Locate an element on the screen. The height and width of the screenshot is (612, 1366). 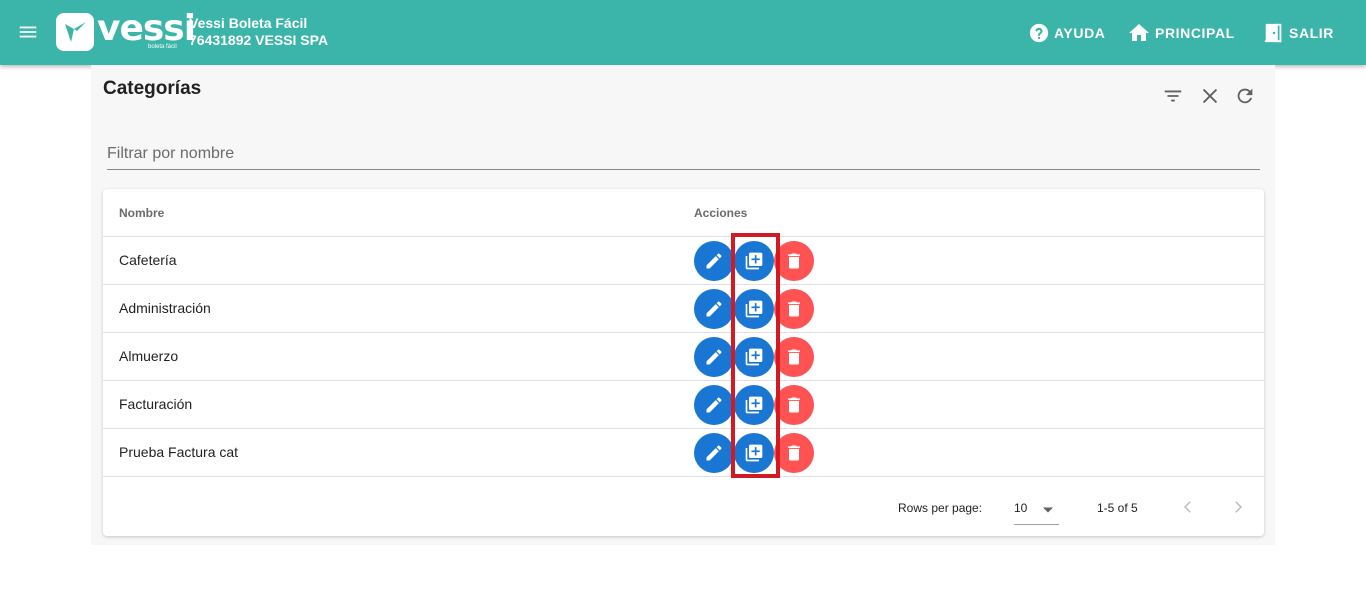
rows-per-page-select: 10 is located at coordinates (1036, 508).